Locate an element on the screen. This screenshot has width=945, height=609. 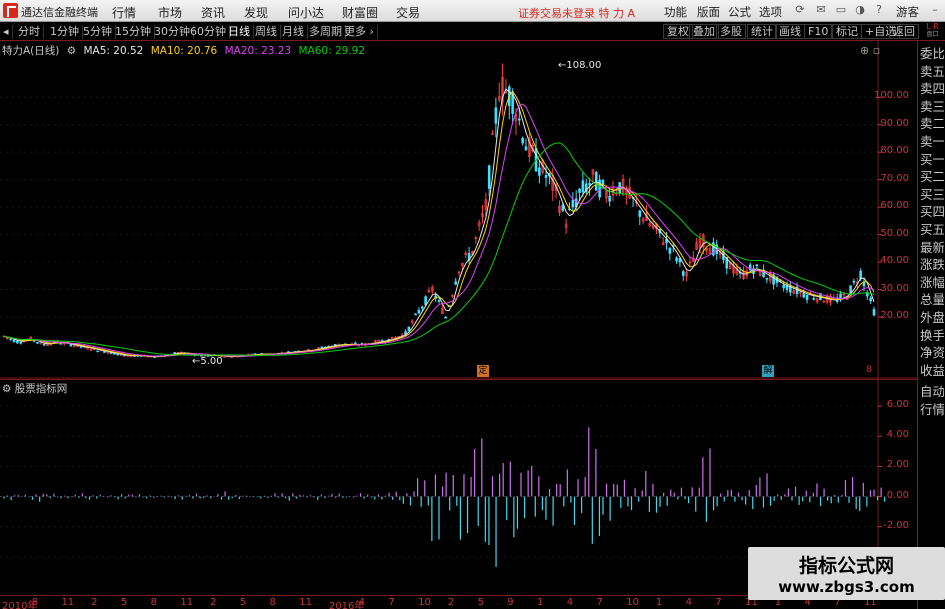
menu-xuanxiang: 选项 is located at coordinates (770, 12).